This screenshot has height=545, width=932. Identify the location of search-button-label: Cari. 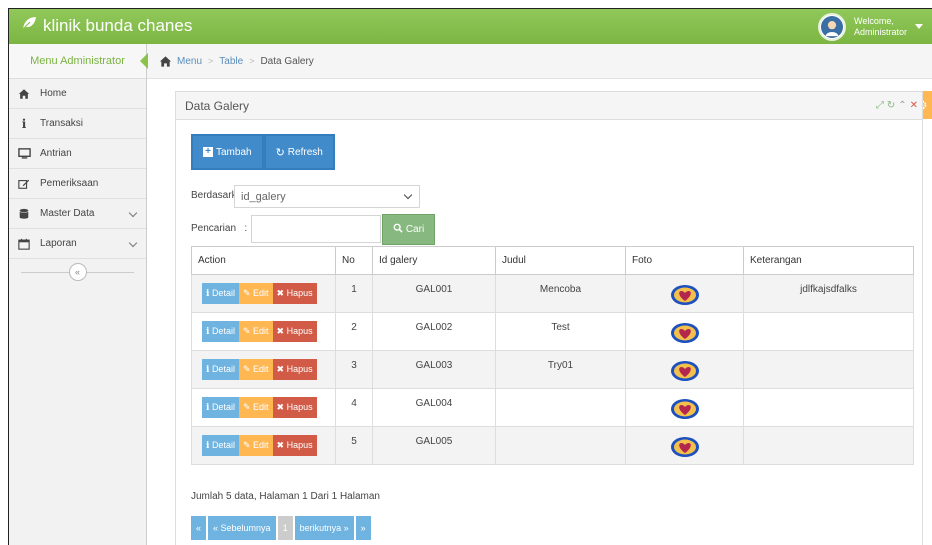
(415, 229).